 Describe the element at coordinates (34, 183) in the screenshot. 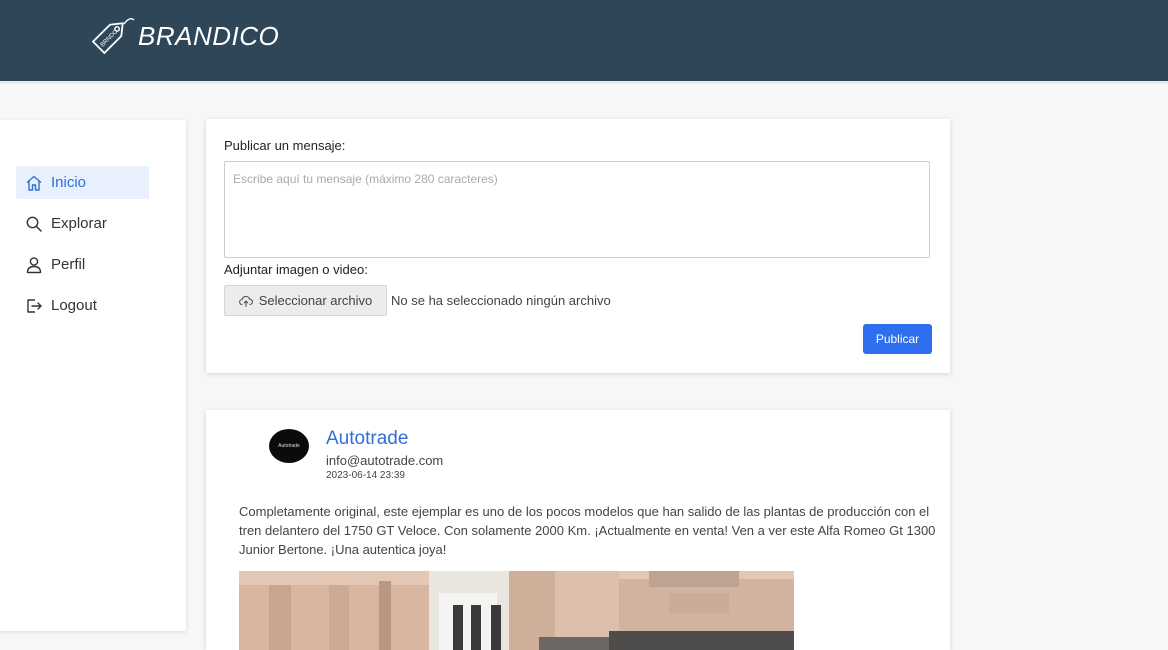

I see `home-icon` at that location.